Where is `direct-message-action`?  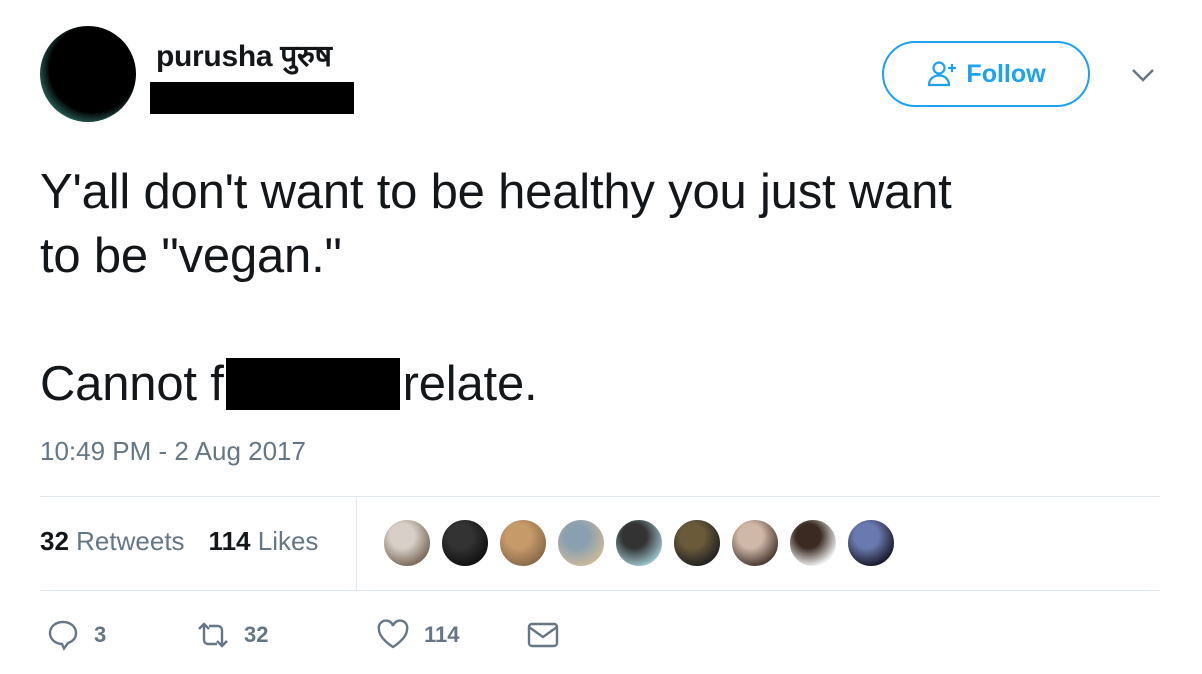
direct-message-action is located at coordinates (543, 635).